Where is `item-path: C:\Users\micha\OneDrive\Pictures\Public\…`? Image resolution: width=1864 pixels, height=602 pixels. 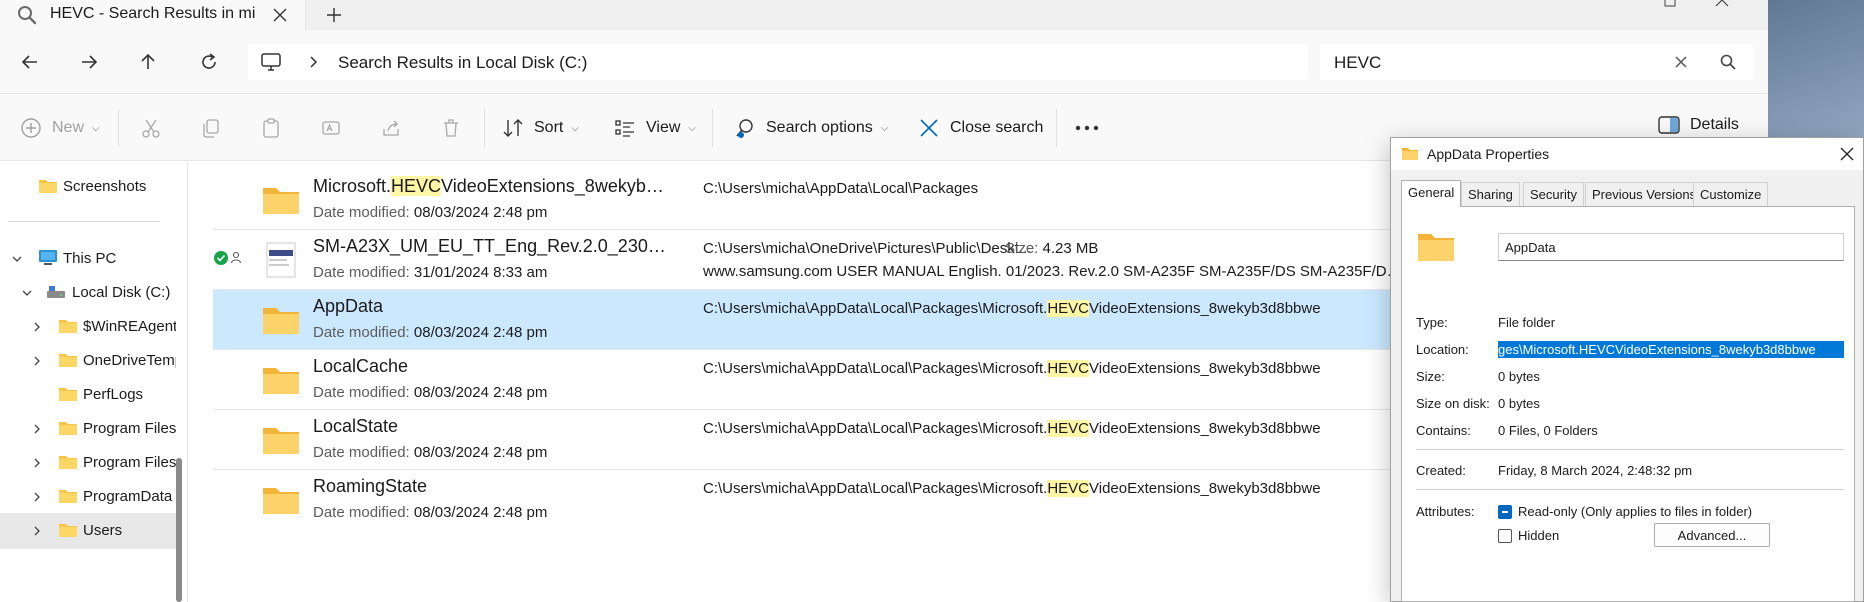
item-path: C:\Users\micha\OneDrive\Pictures\Public\… is located at coordinates (867, 248).